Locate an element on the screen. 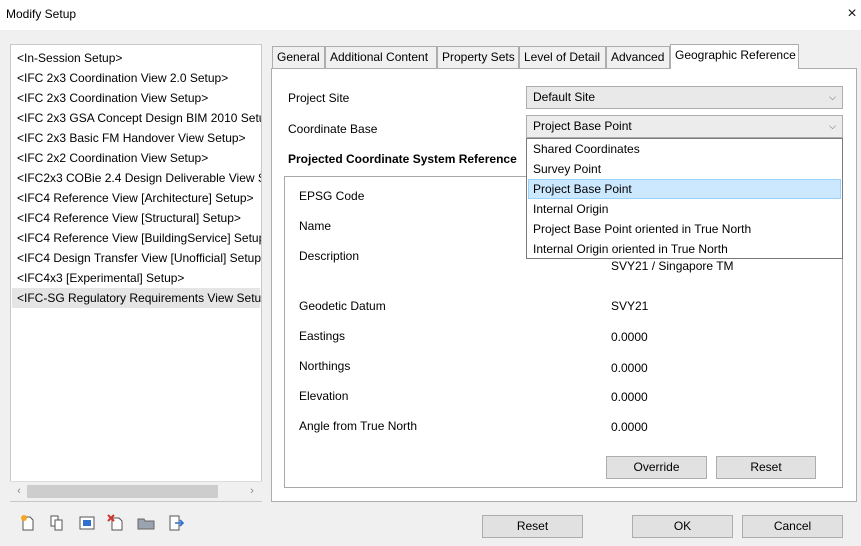  dropdown-option: Internal Origin oriented in True North is located at coordinates (684, 249).